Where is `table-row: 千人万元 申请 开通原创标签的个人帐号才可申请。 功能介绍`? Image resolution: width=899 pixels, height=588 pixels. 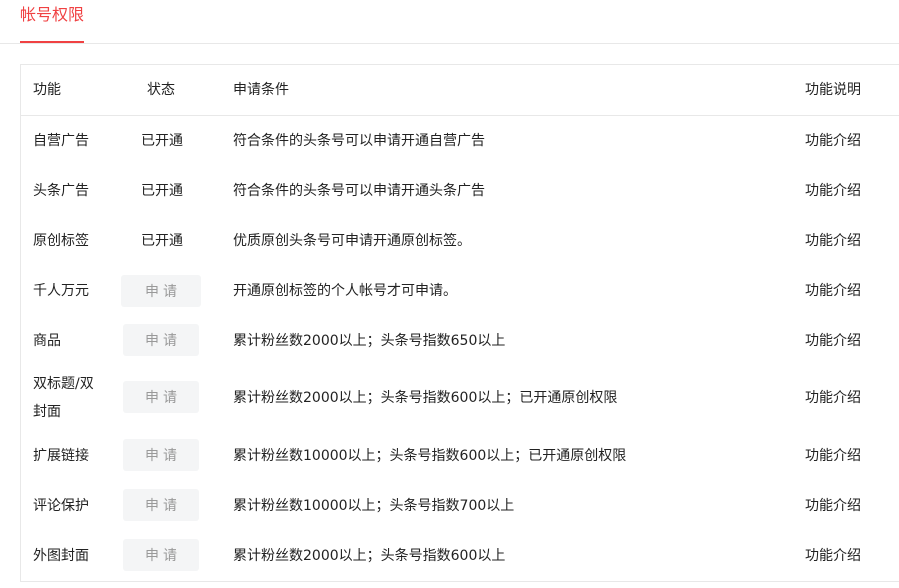 table-row: 千人万元 申请 开通原创标签的个人帐号才可申请。 功能介绍 is located at coordinates (460, 291).